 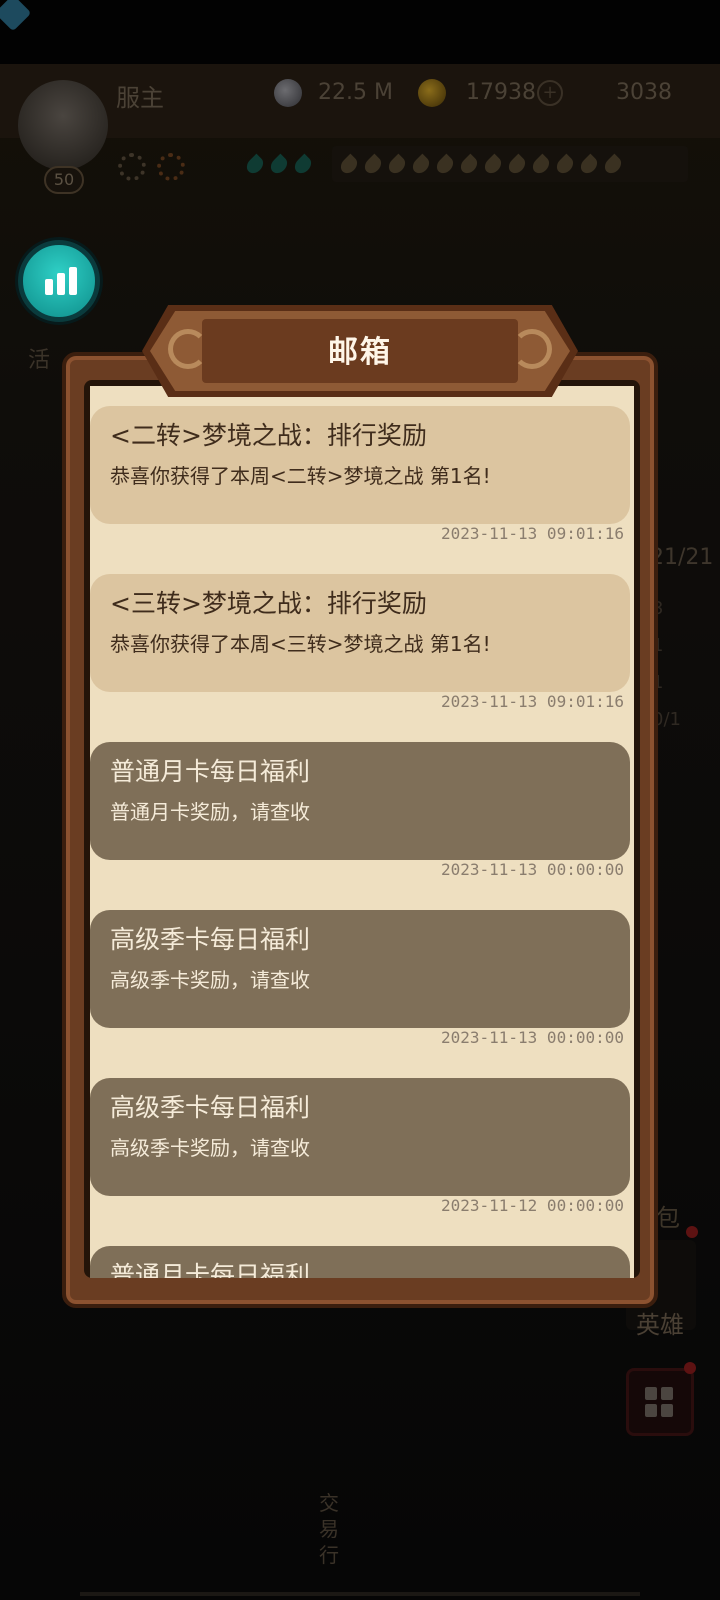 I want to click on server-label: 服主, so click(x=140, y=98).